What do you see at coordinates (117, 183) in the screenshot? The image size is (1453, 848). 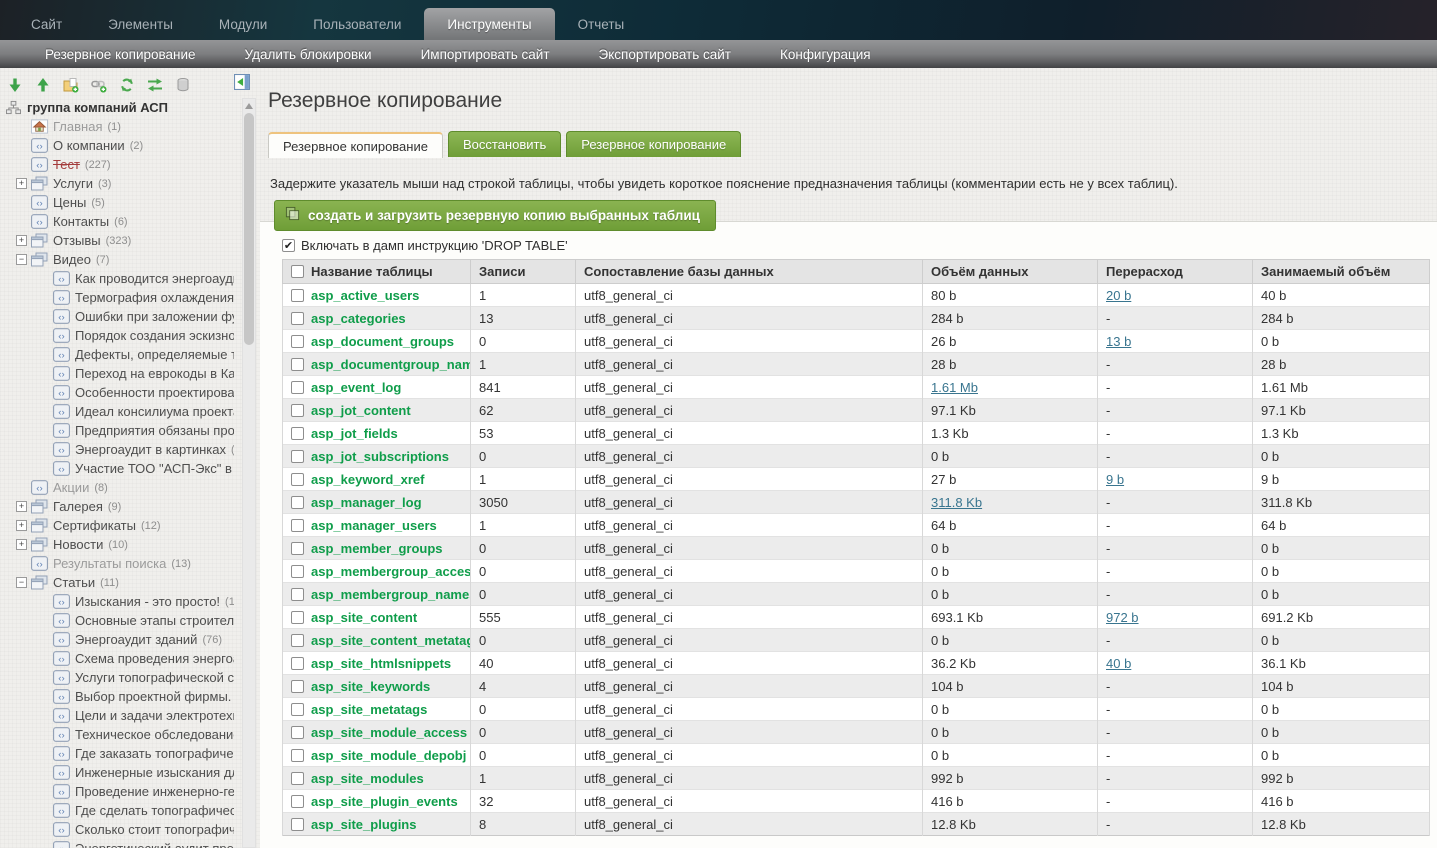 I see `tree-item: + Услуги (3)` at bounding box center [117, 183].